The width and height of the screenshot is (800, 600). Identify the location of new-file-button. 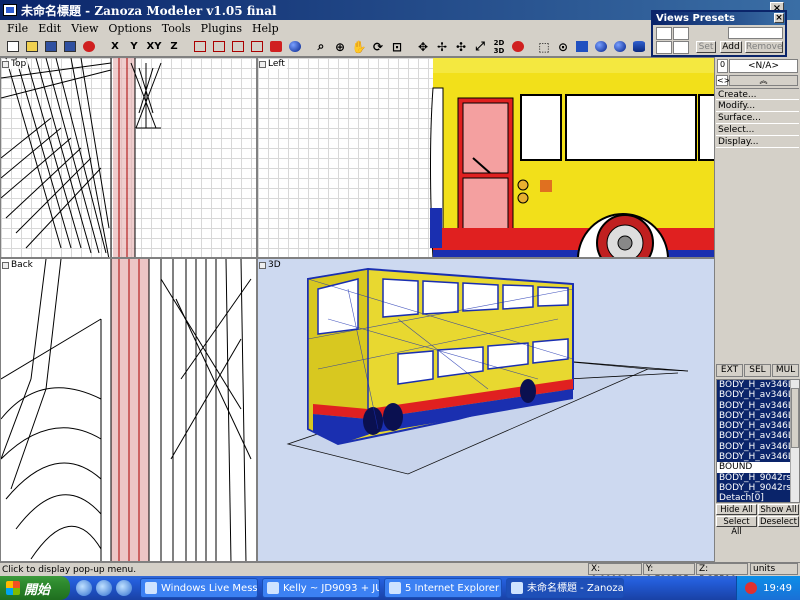
(13, 47).